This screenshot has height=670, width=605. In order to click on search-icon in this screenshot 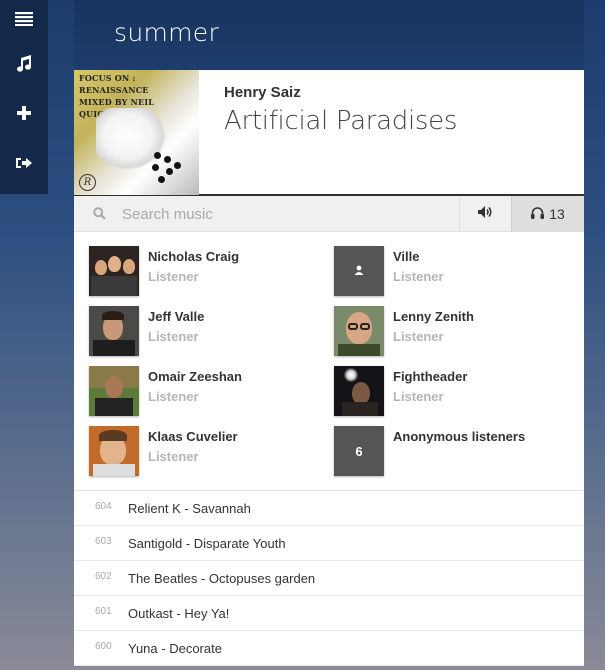, I will do `click(99, 216)`.